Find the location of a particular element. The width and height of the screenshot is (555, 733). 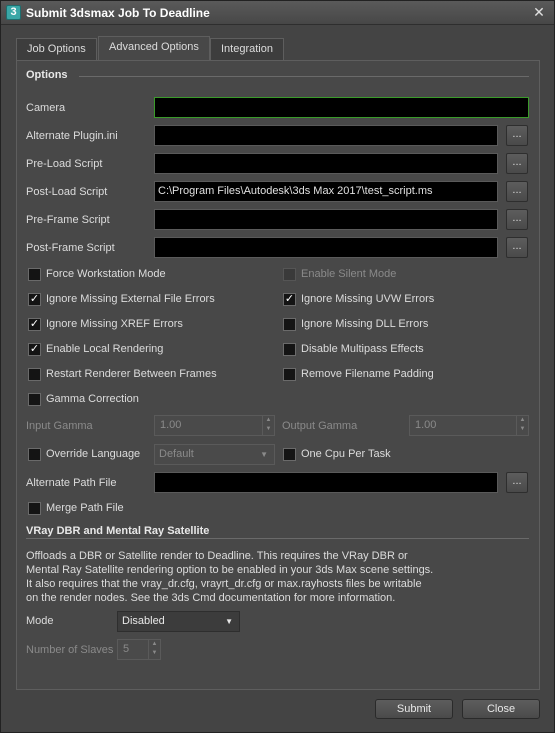

number-of-slaves-label: Number of Slaves is located at coordinates (70, 650).